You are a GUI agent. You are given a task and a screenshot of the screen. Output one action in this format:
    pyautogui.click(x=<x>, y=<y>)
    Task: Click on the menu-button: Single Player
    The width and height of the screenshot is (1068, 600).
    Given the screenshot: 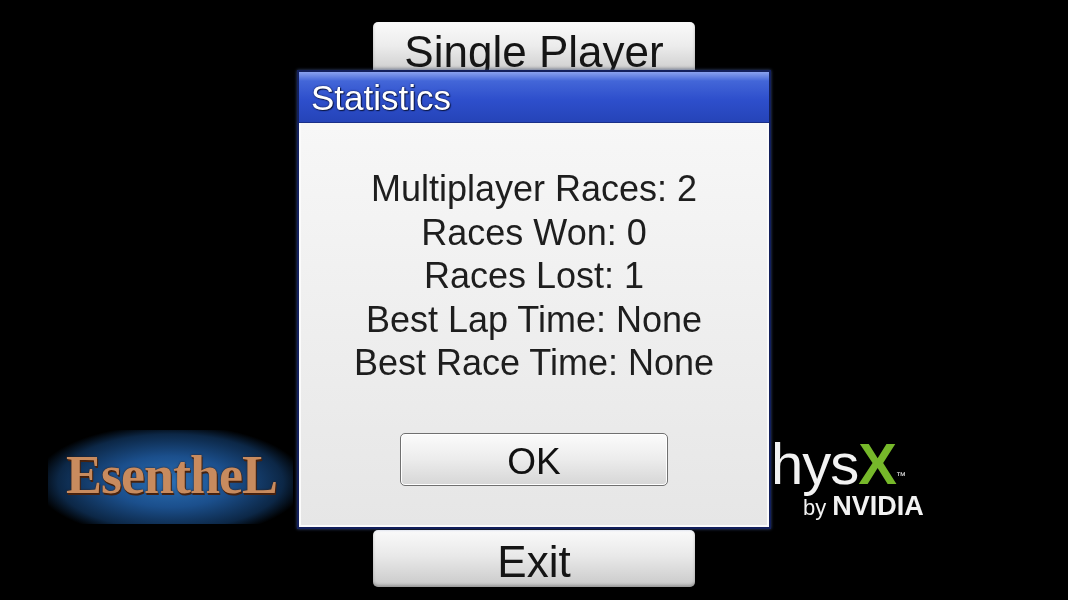 What is the action you would take?
    pyautogui.click(x=534, y=46)
    